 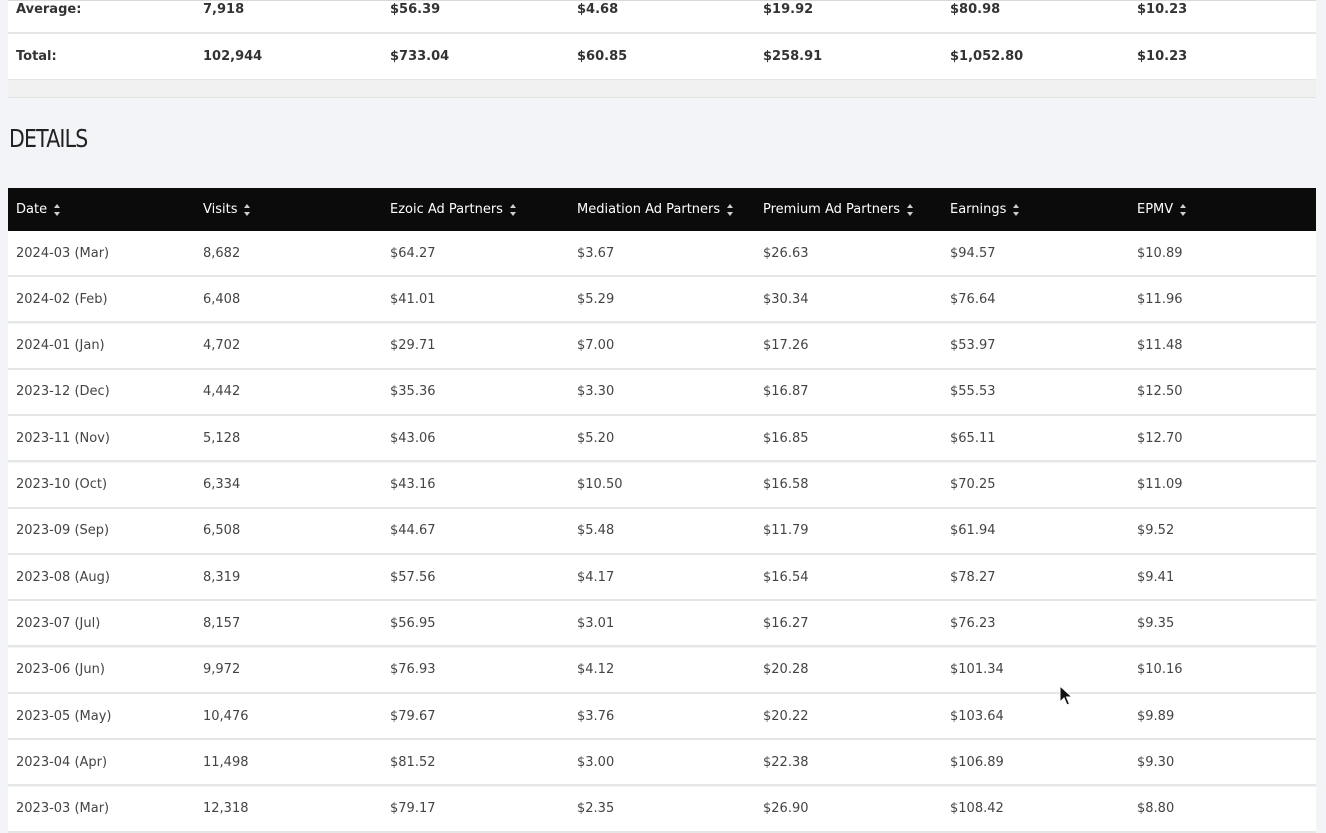 What do you see at coordinates (596, 809) in the screenshot?
I see `cell-mediation: $2.35` at bounding box center [596, 809].